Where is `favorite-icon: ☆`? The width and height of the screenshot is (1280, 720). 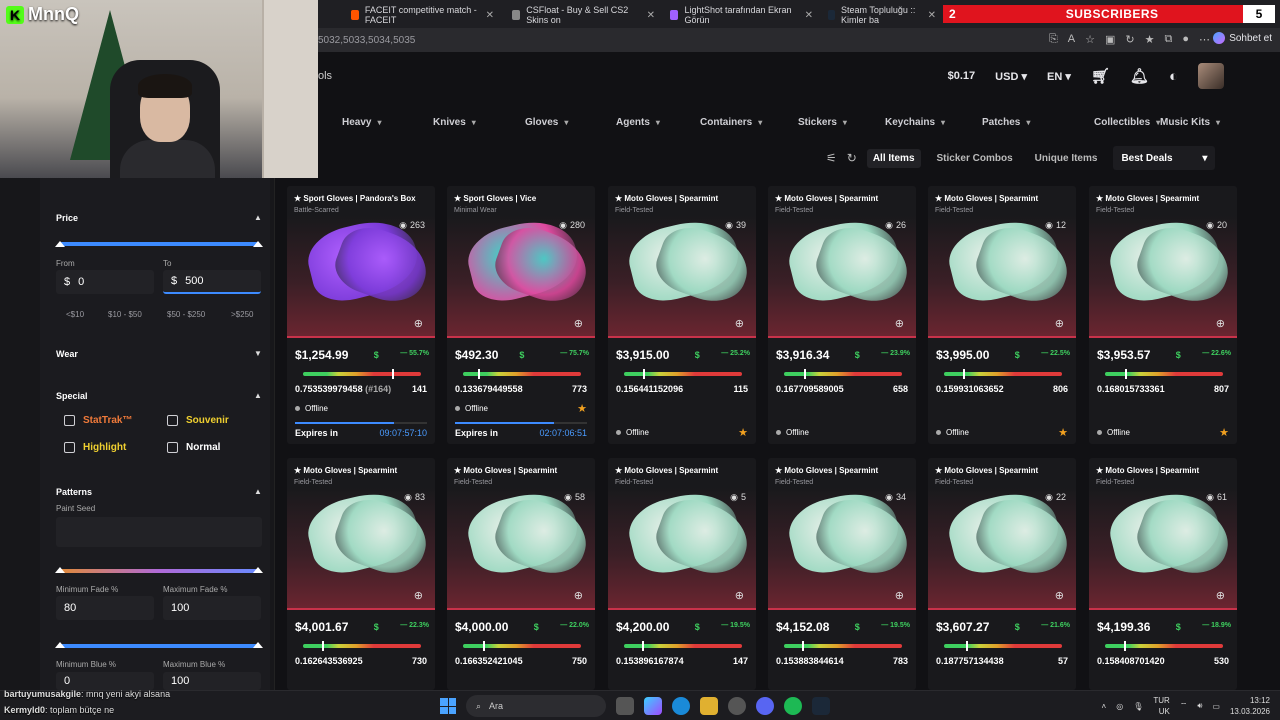
favorite-icon: ☆ is located at coordinates (1090, 39).